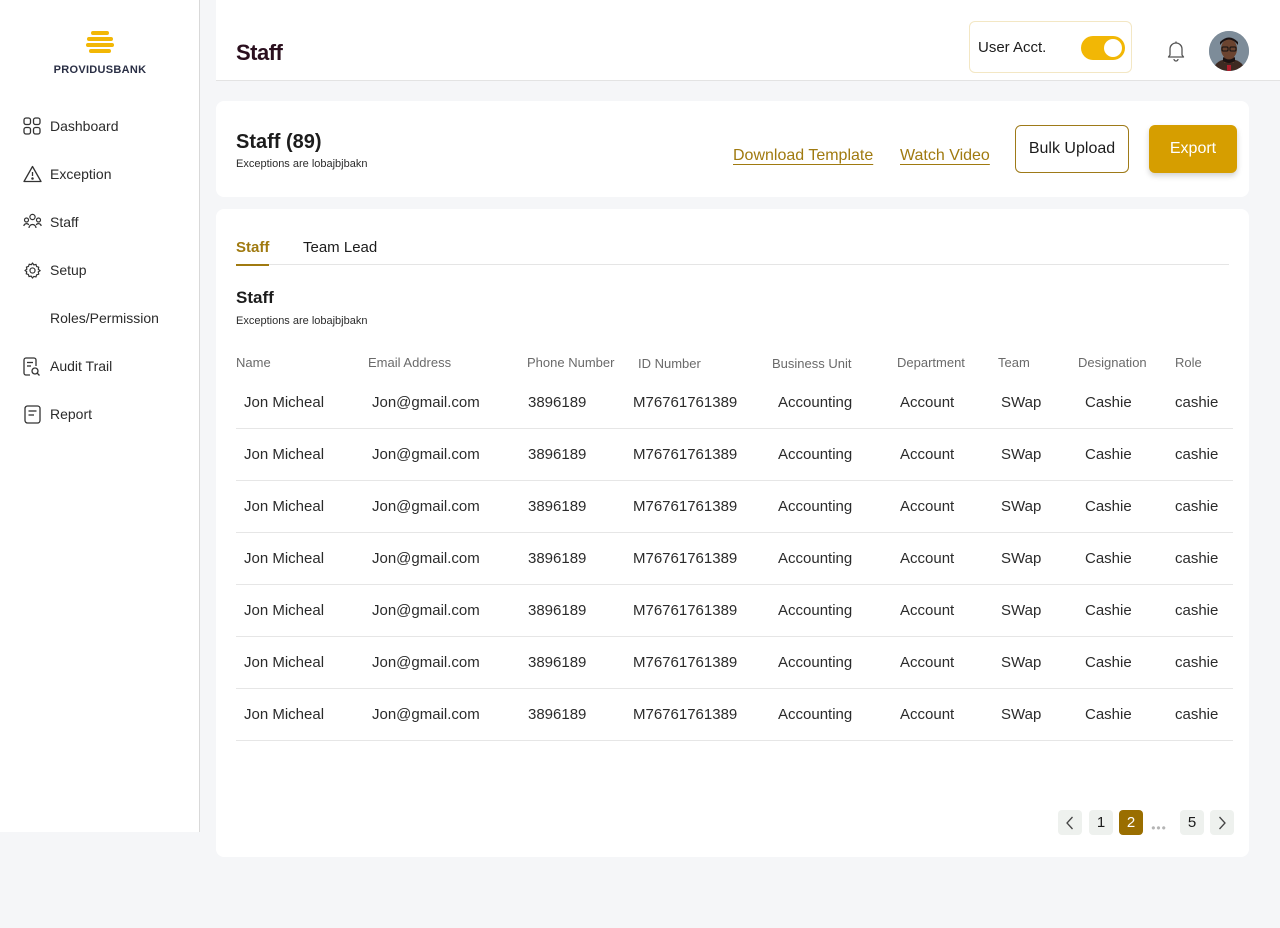 The height and width of the screenshot is (928, 1280). What do you see at coordinates (1103, 48) in the screenshot?
I see `user-acct-toggle` at bounding box center [1103, 48].